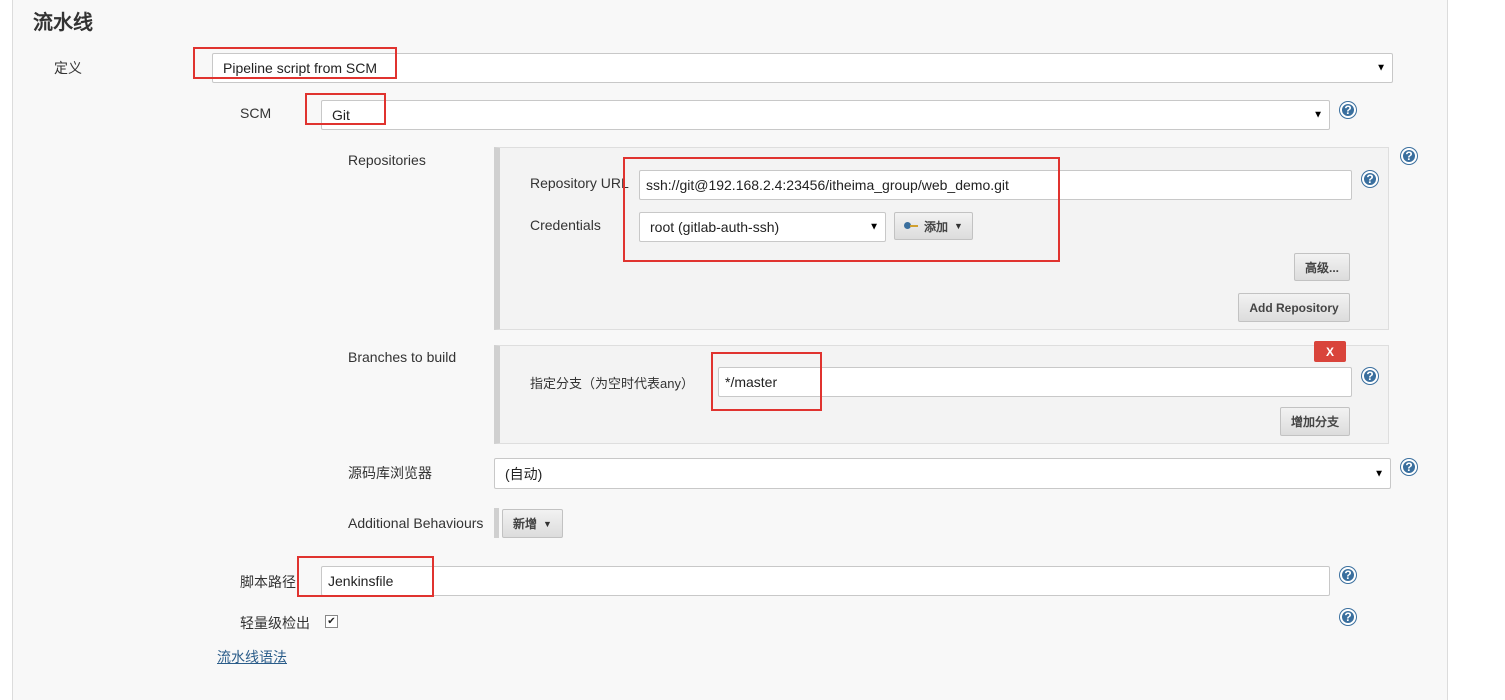 The width and height of the screenshot is (1505, 700). I want to click on script-path-input: Jenkinsfile, so click(825, 581).